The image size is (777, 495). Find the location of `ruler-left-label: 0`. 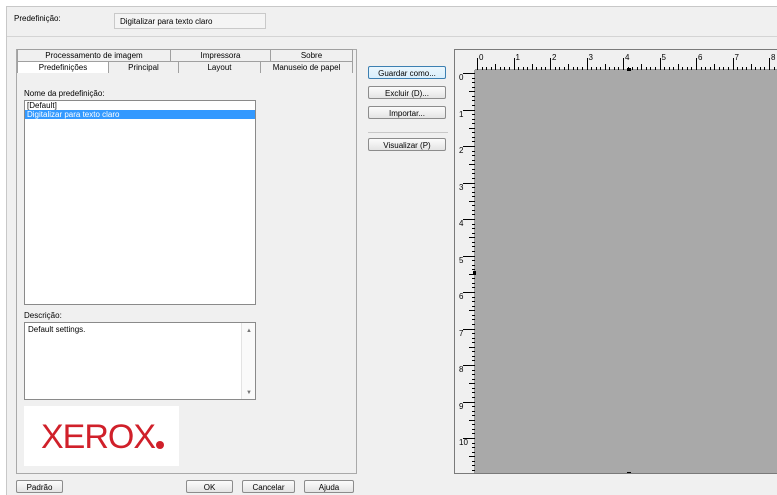

ruler-left-label: 0 is located at coordinates (461, 77).